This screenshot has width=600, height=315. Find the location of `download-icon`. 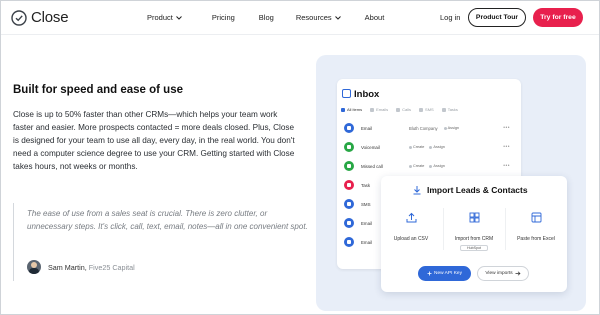

download-icon is located at coordinates (417, 190).